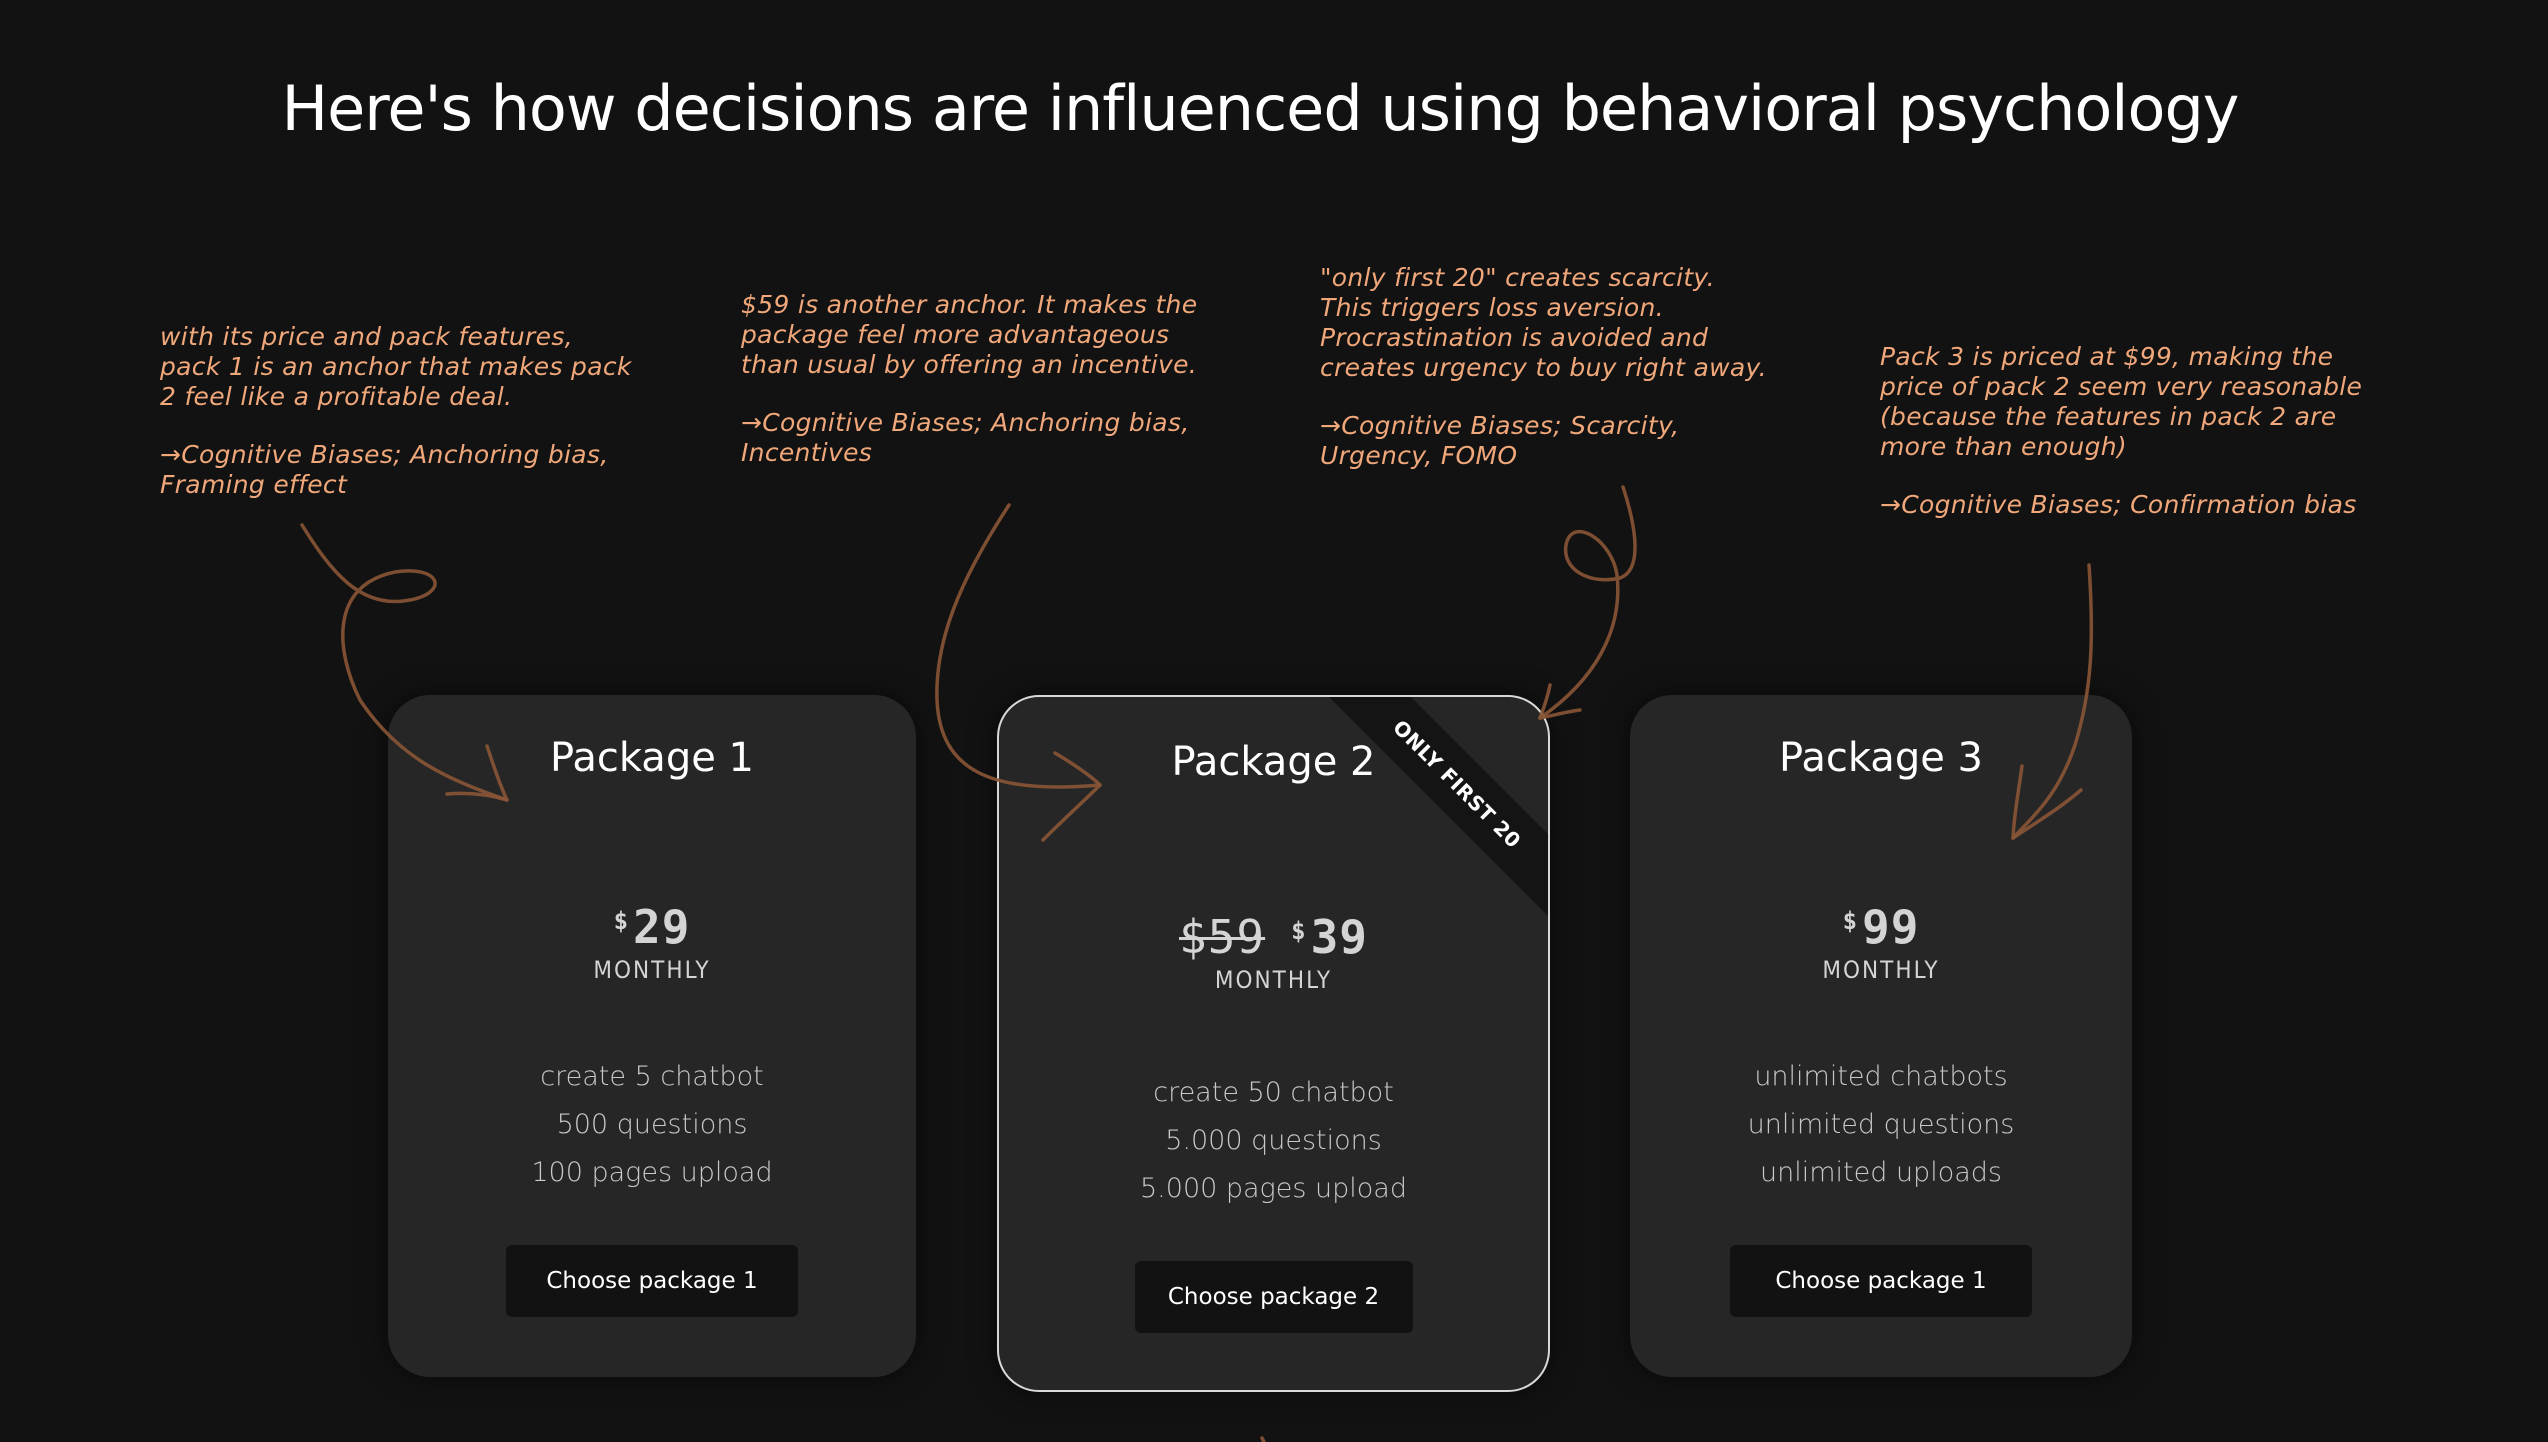 This screenshot has height=1442, width=2548. I want to click on price-block: $59 $39 MONTHLY, so click(1273, 950).